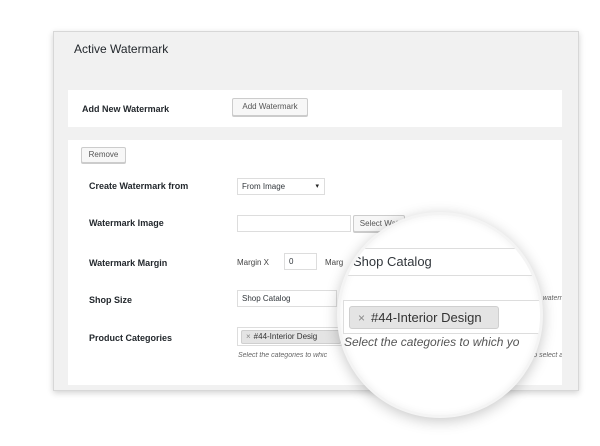 The height and width of the screenshot is (446, 600). What do you see at coordinates (283, 355) in the screenshot?
I see `categories-description: Select the categories to whic` at bounding box center [283, 355].